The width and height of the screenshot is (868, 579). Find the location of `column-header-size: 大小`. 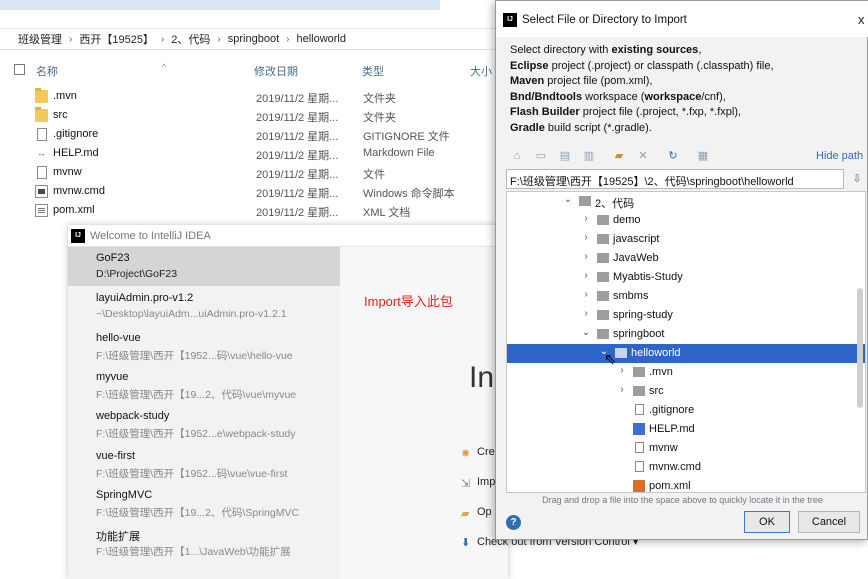

column-header-size: 大小 is located at coordinates (481, 71).